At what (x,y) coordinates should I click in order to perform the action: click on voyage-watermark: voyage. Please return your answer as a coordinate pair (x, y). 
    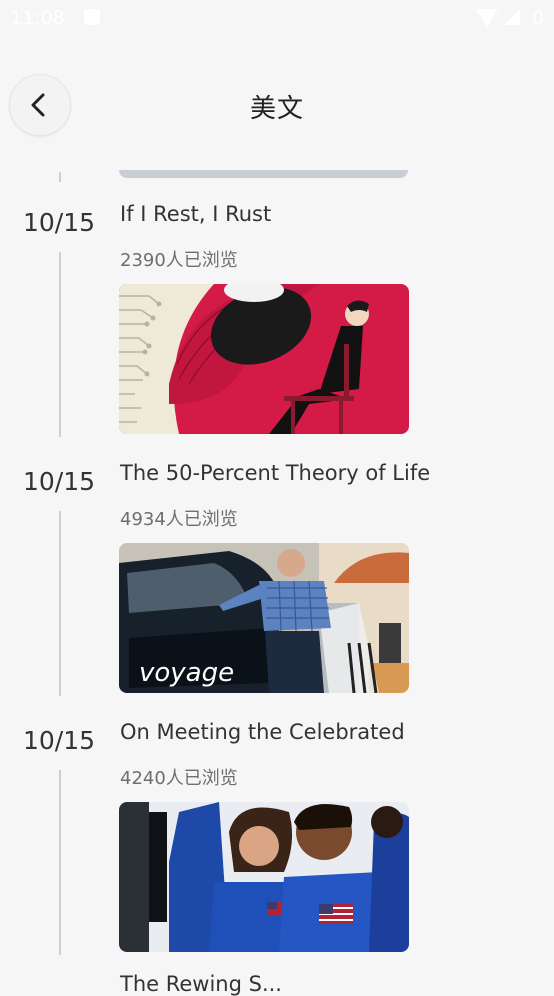
    Looking at the image, I should click on (186, 673).